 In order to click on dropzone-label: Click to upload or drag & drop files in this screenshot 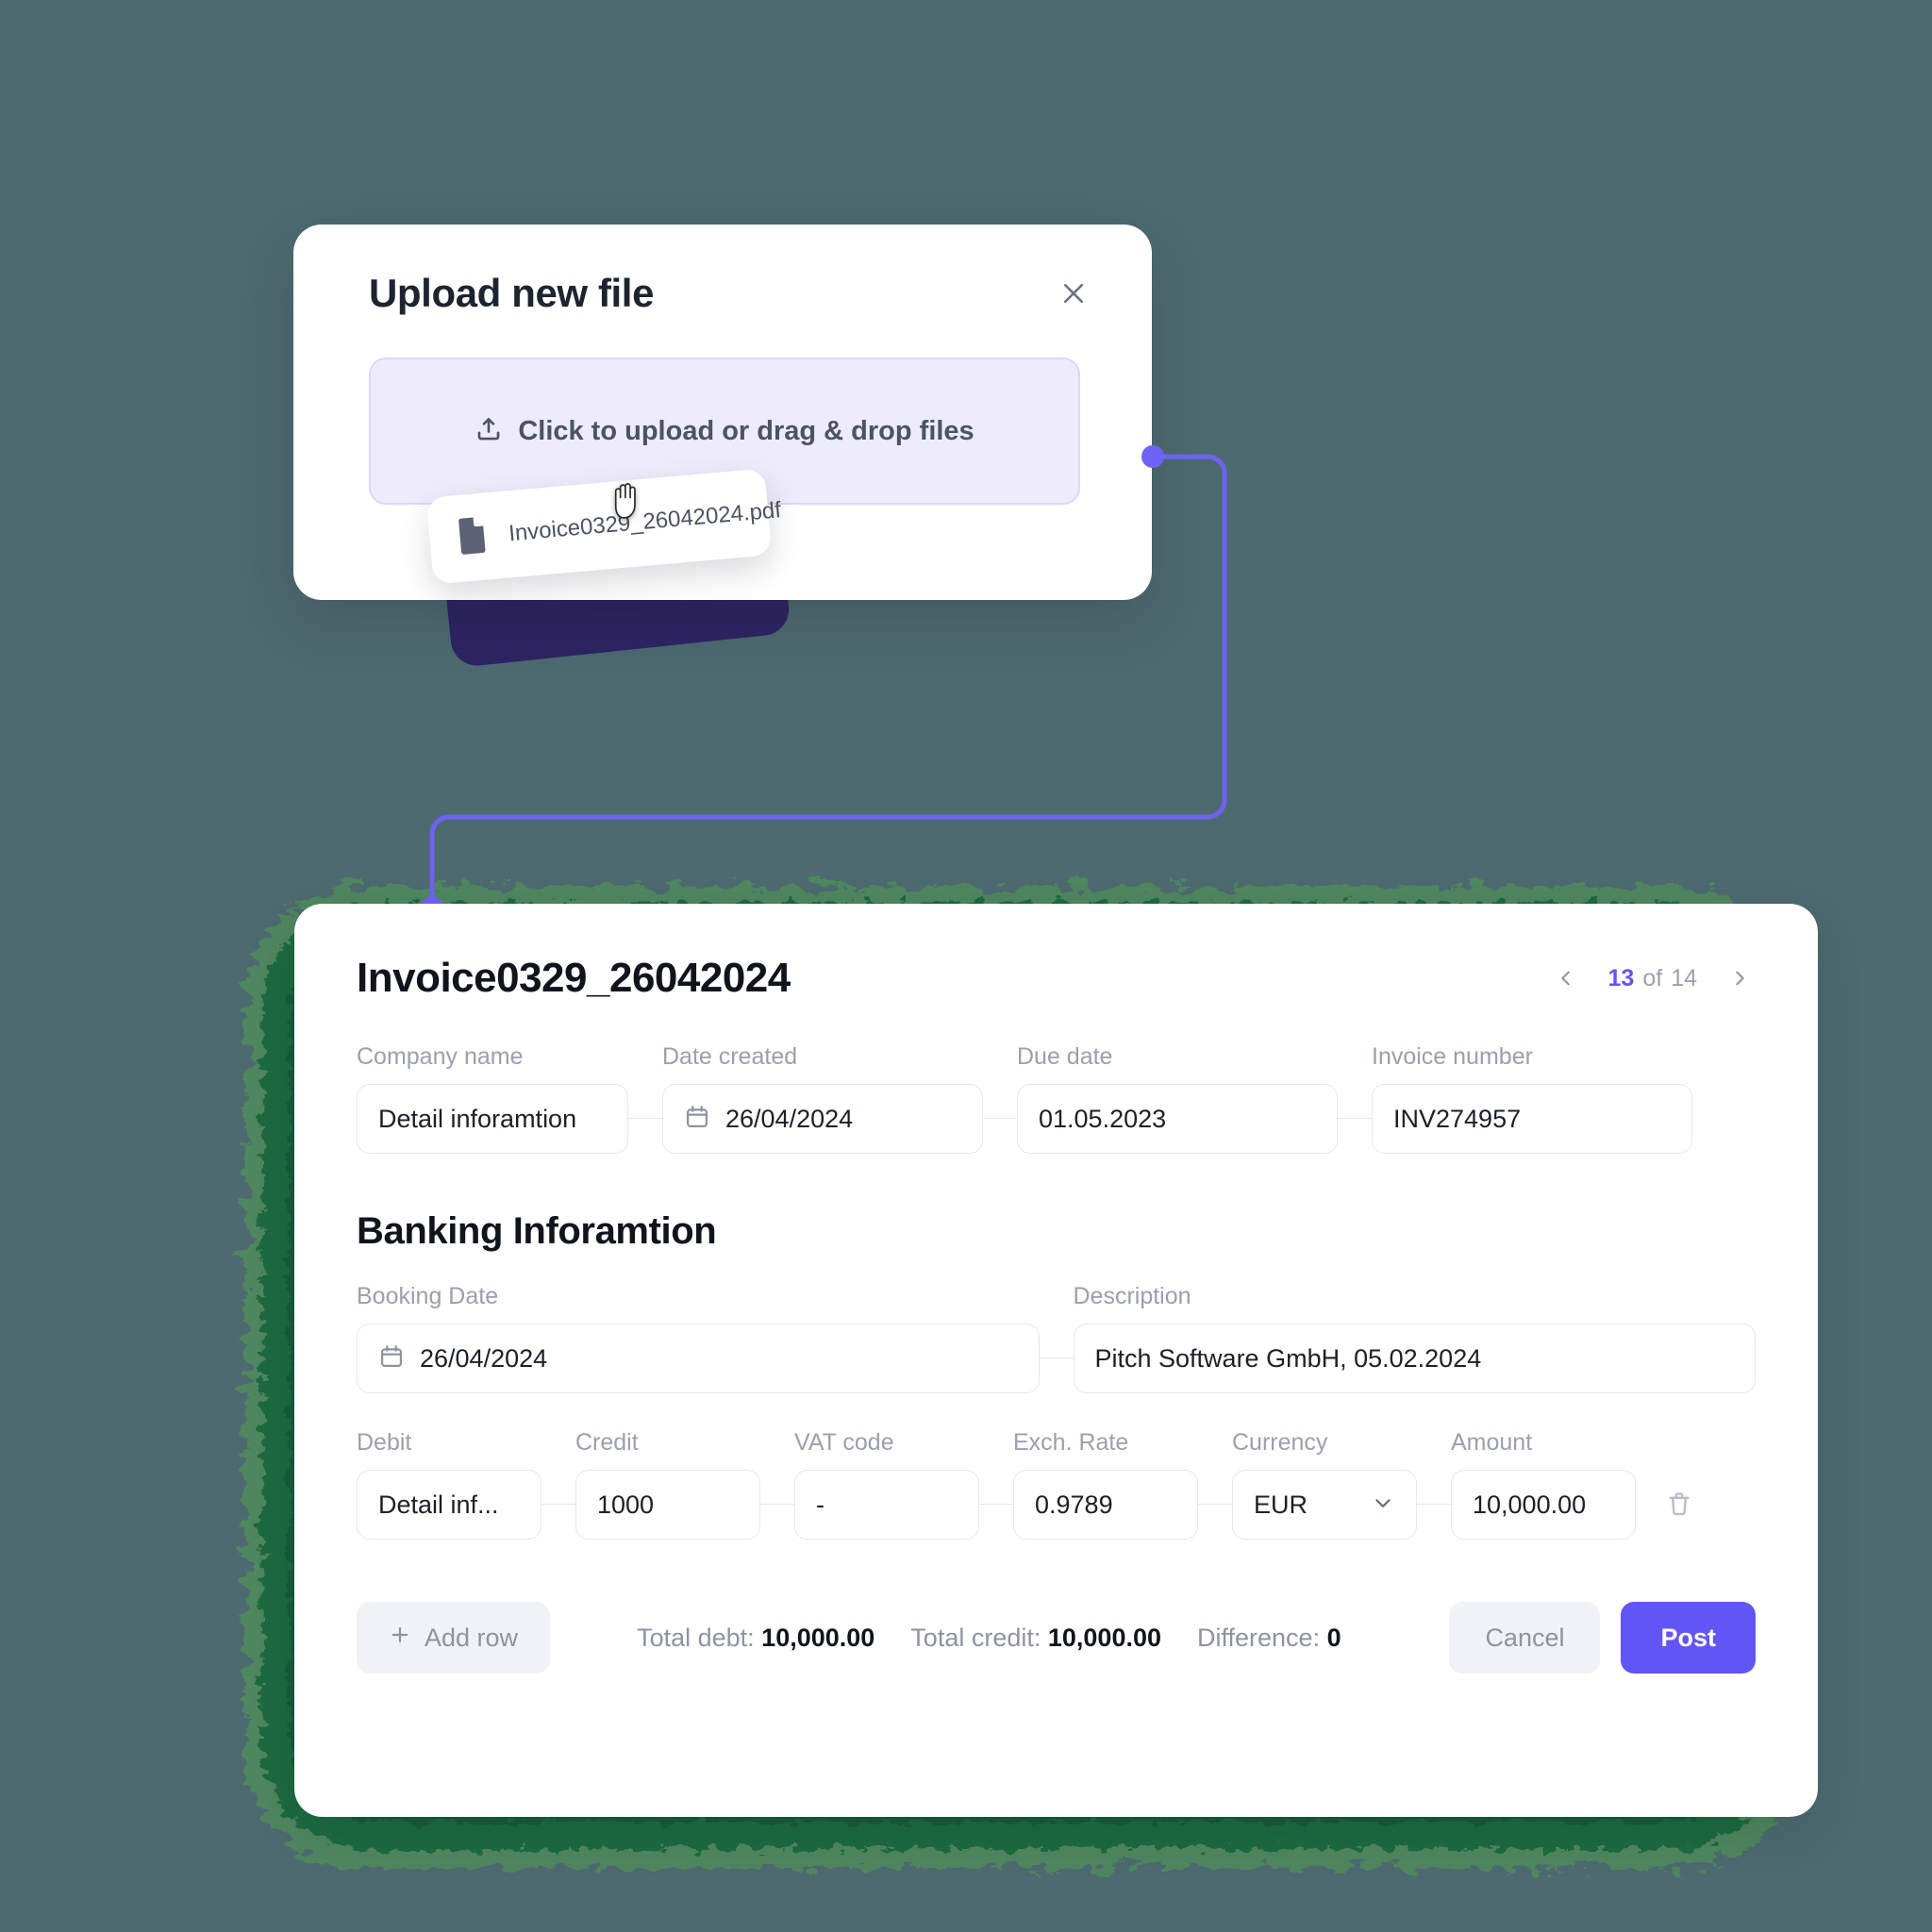, I will do `click(746, 431)`.